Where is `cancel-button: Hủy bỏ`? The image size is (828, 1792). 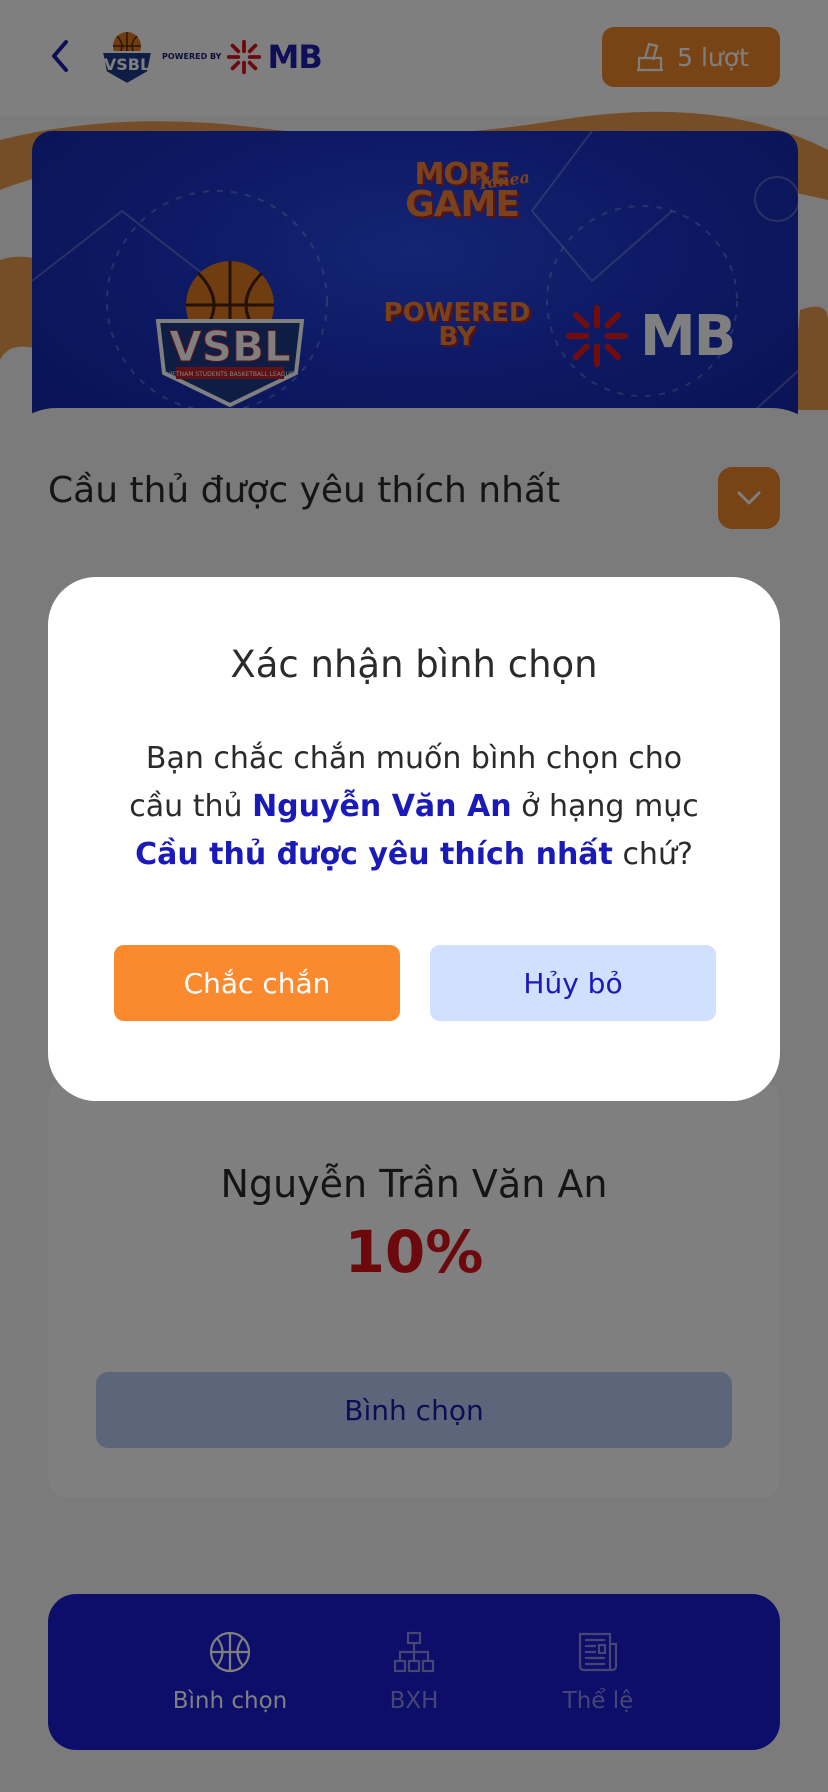 cancel-button: Hủy bỏ is located at coordinates (573, 983).